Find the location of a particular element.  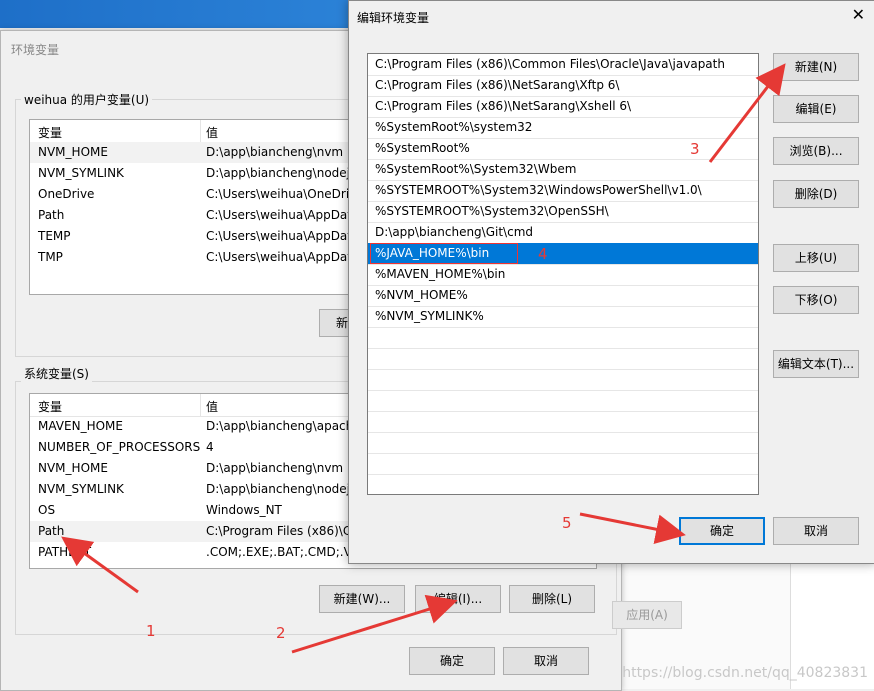

variable-name: OneDrive is located at coordinates (66, 194).